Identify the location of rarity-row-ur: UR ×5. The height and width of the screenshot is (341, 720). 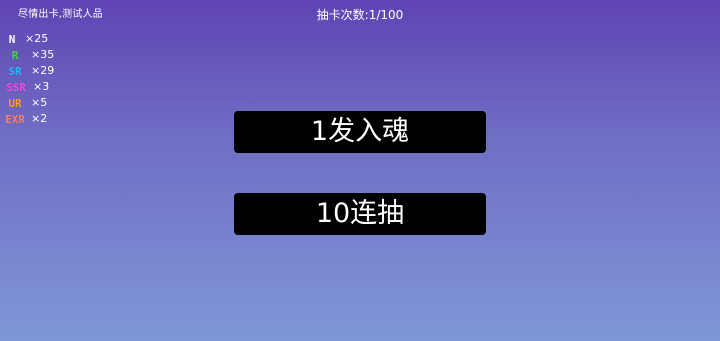
(54, 103).